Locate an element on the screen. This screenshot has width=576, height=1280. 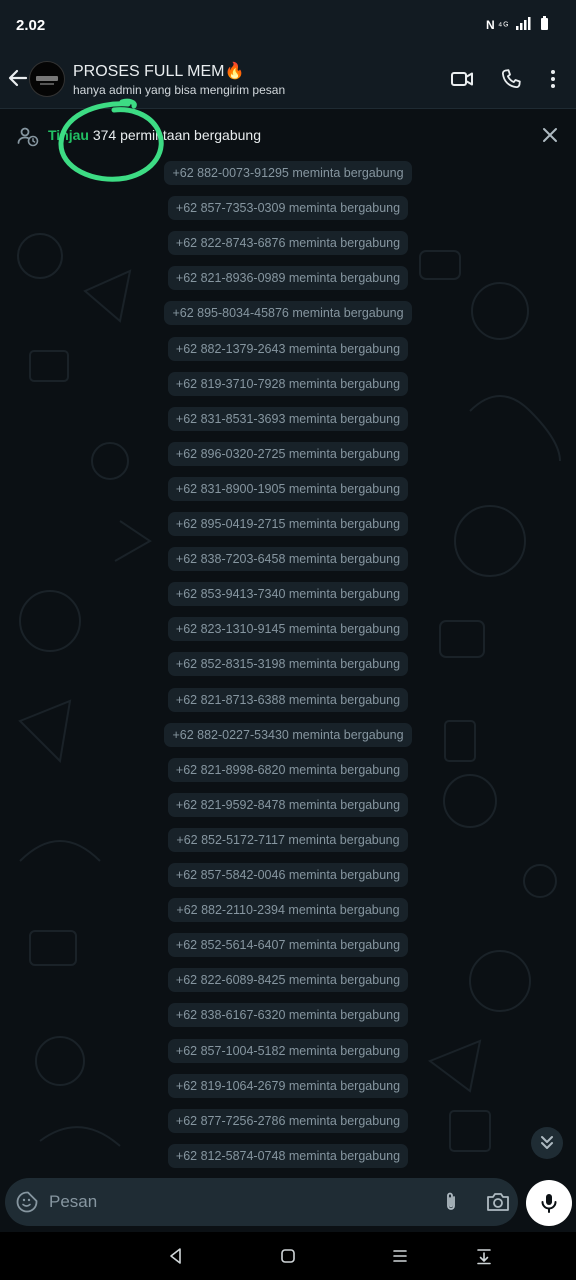
join-request-message: +62 831-8900-1905 meminta bergabung is located at coordinates (288, 488).